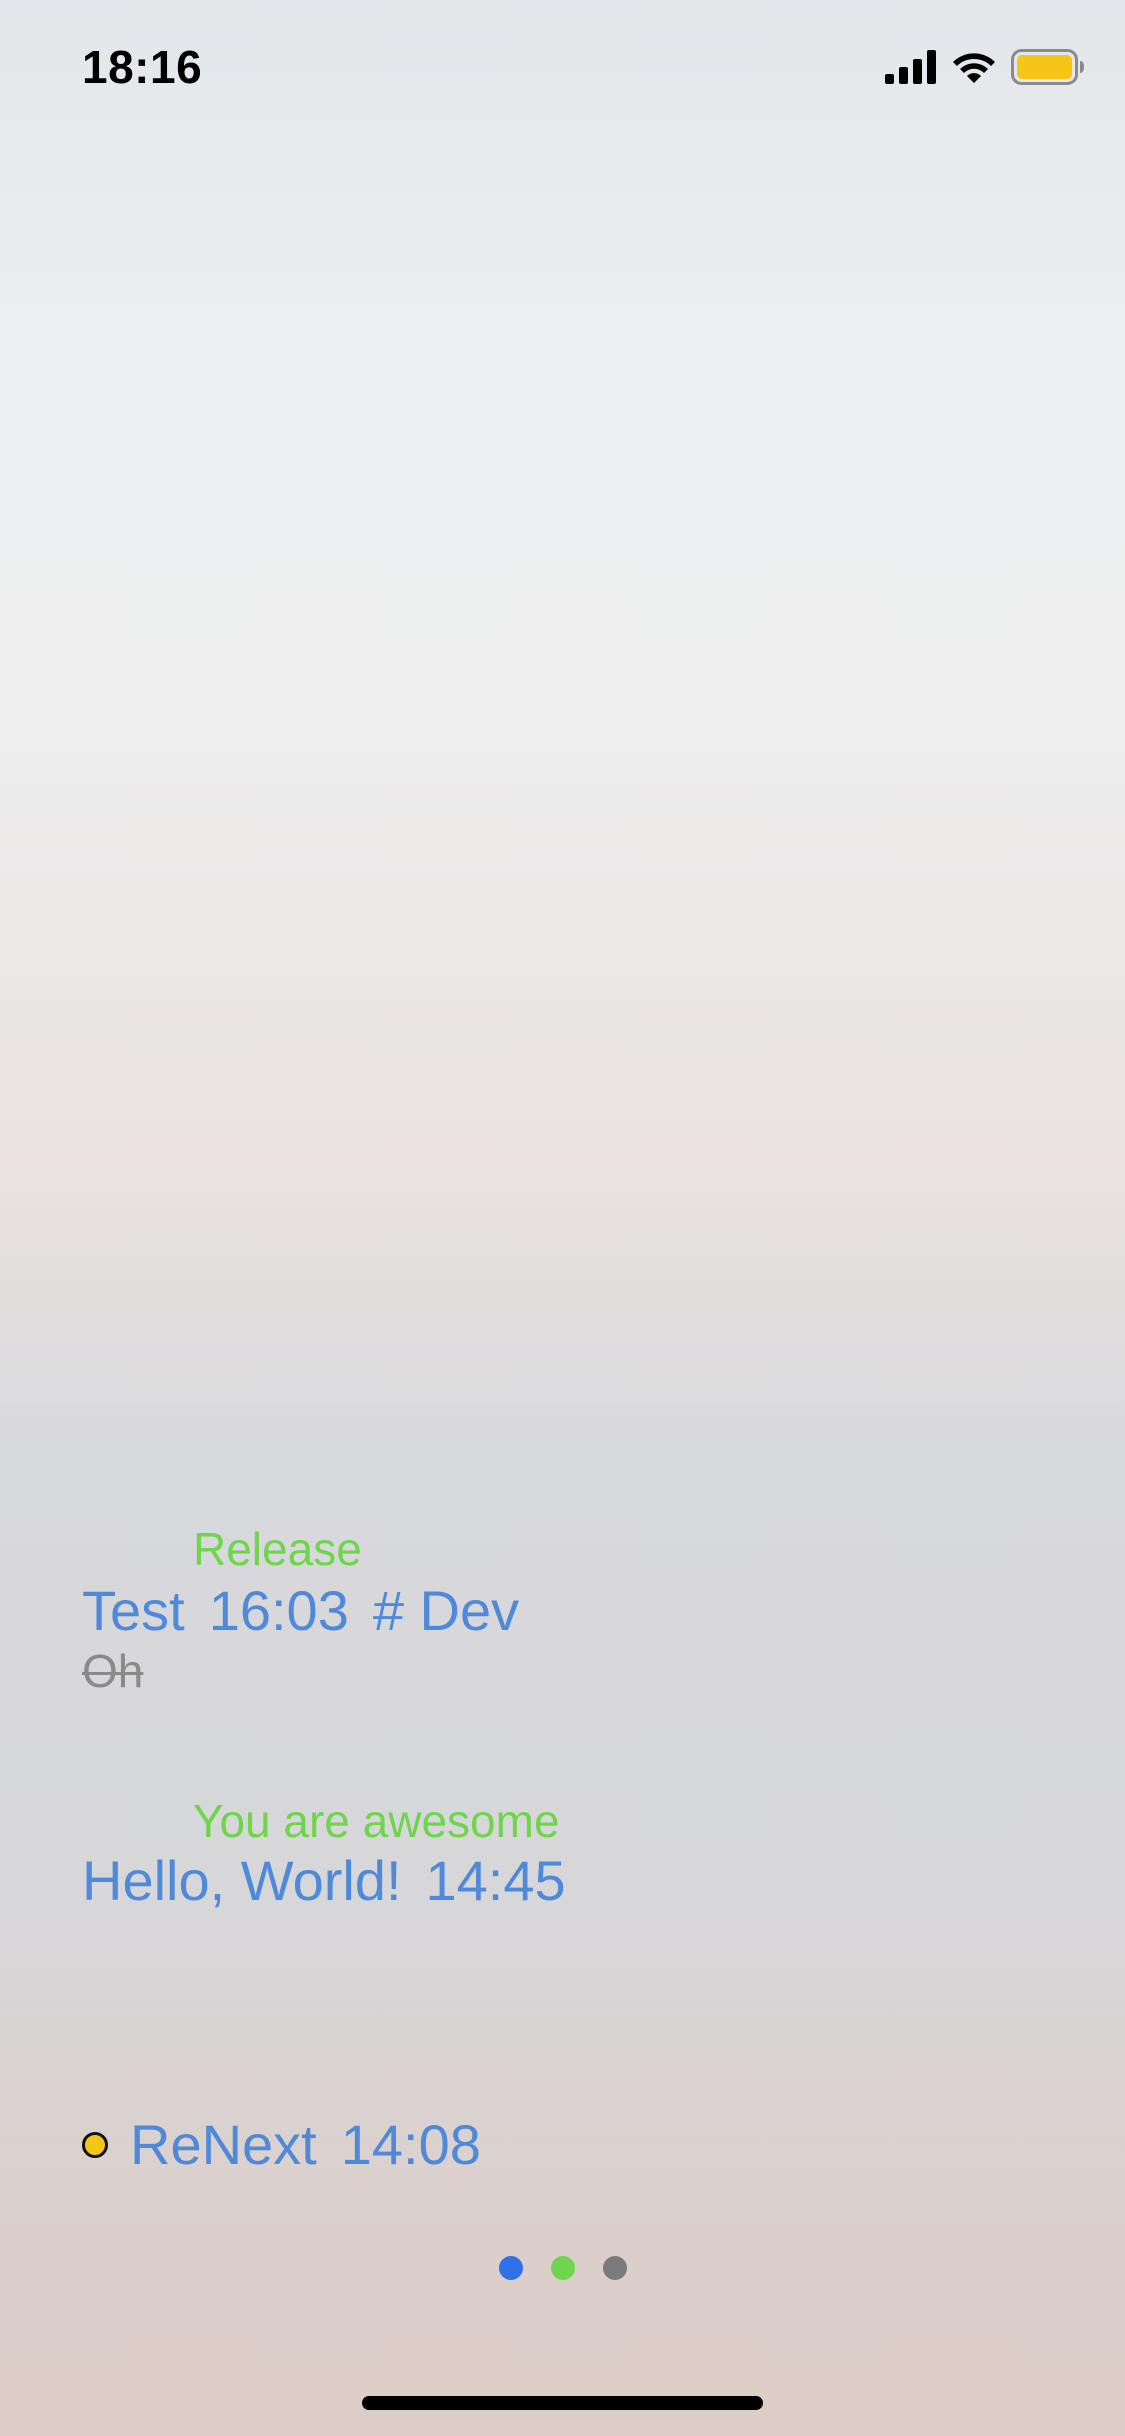 The width and height of the screenshot is (1125, 2436). I want to click on home-indicator, so click(562, 2403).